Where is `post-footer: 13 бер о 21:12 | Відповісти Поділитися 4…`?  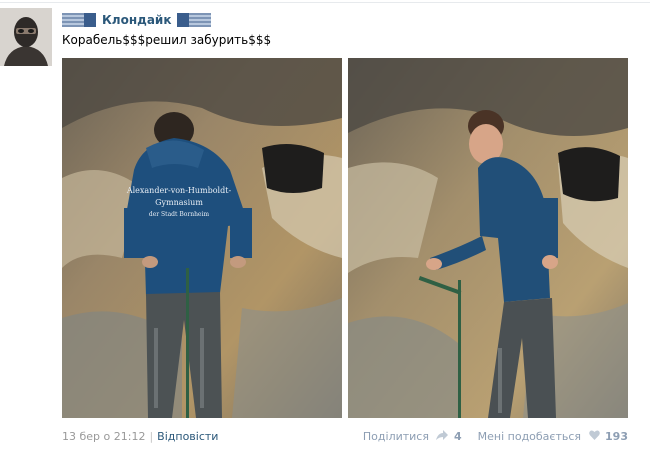
post-footer: 13 бер о 21:12 | Відповісти Поділитися 4… is located at coordinates (345, 436).